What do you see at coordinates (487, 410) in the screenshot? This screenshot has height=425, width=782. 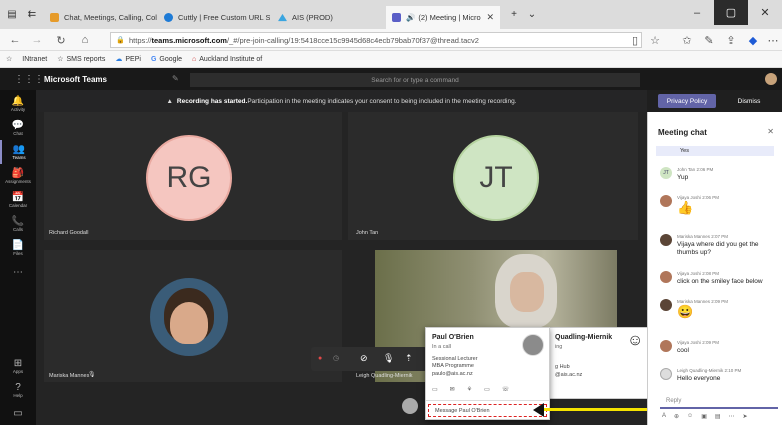 I see `message-user-button: Message Paul O'Brien` at bounding box center [487, 410].